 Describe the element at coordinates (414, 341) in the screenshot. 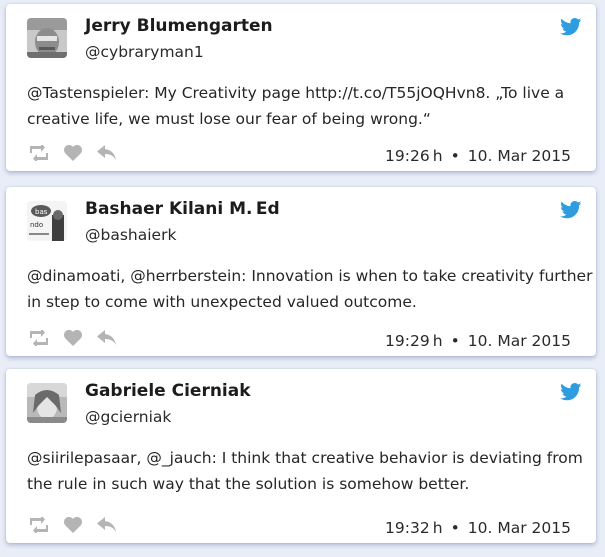

I see `tweet-time: 19:29 h` at that location.